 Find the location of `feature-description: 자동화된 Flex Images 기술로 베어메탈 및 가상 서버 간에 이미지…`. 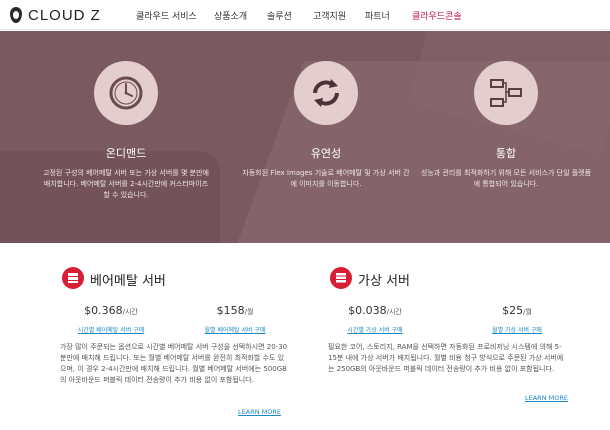

feature-description: 자동화된 Flex Images 기술로 베어메탈 및 가상 서버 간에 이미지… is located at coordinates (326, 178).